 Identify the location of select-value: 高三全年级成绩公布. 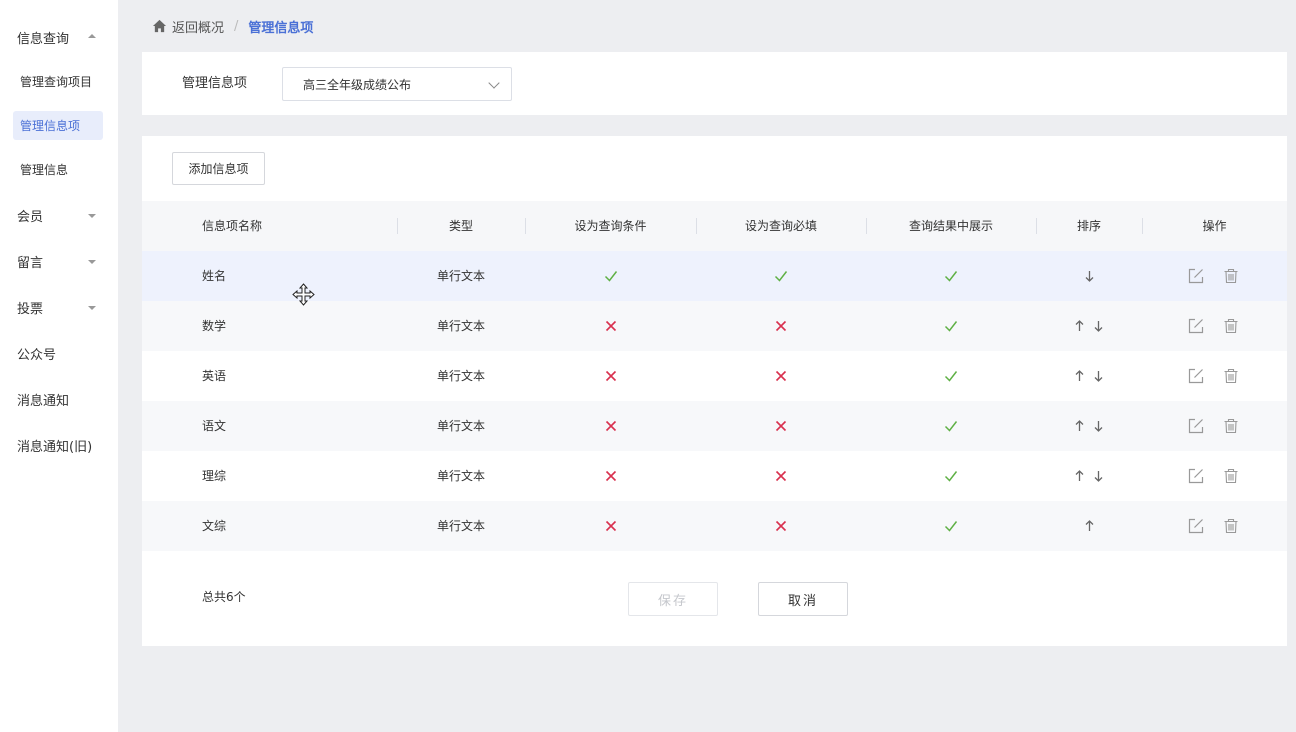
(357, 84).